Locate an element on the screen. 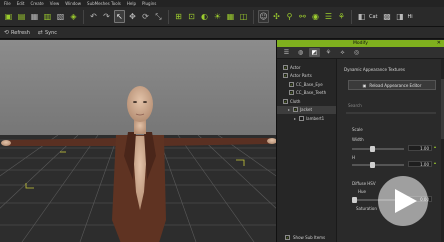 The height and width of the screenshot is (242, 444). tab-sliders-icon: ☰ is located at coordinates (286, 52).